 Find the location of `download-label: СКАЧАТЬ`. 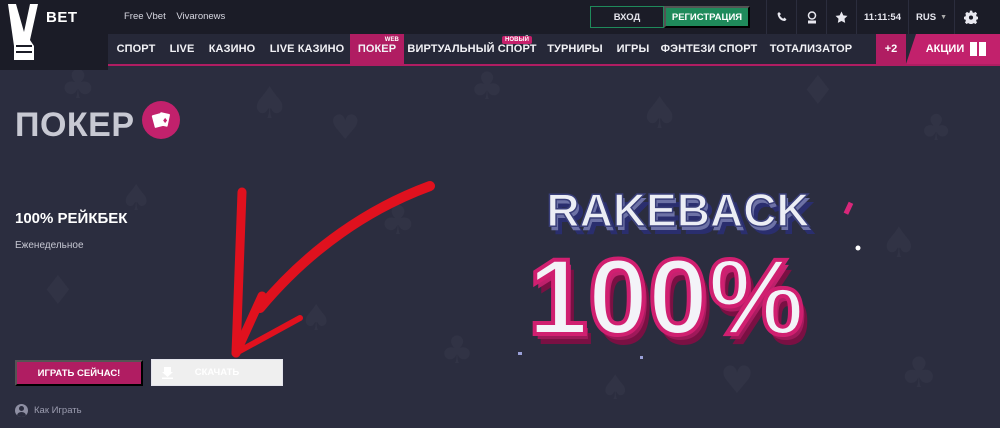

download-label: СКАЧАТЬ is located at coordinates (217, 372).